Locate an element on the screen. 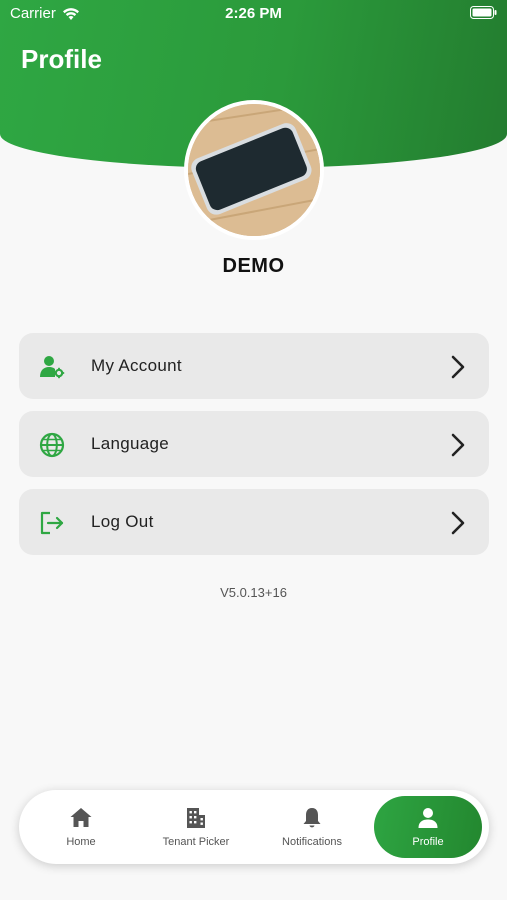 Image resolution: width=507 pixels, height=900 pixels. battery-icon is located at coordinates (483, 12).